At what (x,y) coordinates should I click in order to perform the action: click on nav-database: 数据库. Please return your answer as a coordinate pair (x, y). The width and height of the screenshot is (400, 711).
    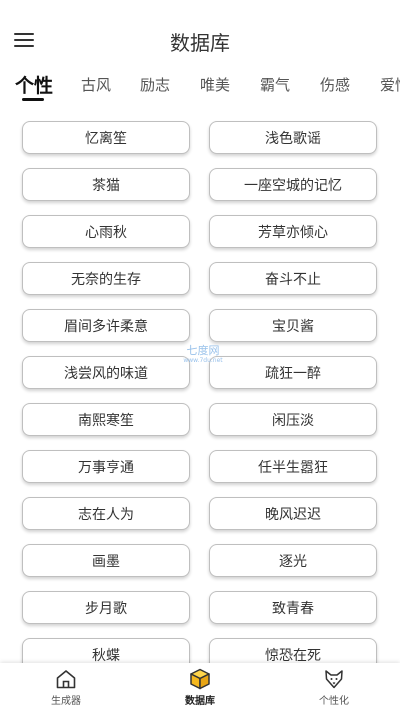
    Looking at the image, I should click on (200, 687).